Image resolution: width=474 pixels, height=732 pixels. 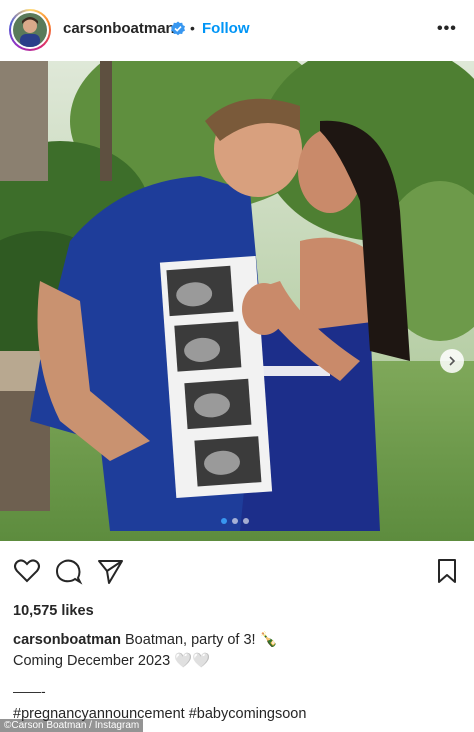 I want to click on carousel-next-button, so click(x=452, y=361).